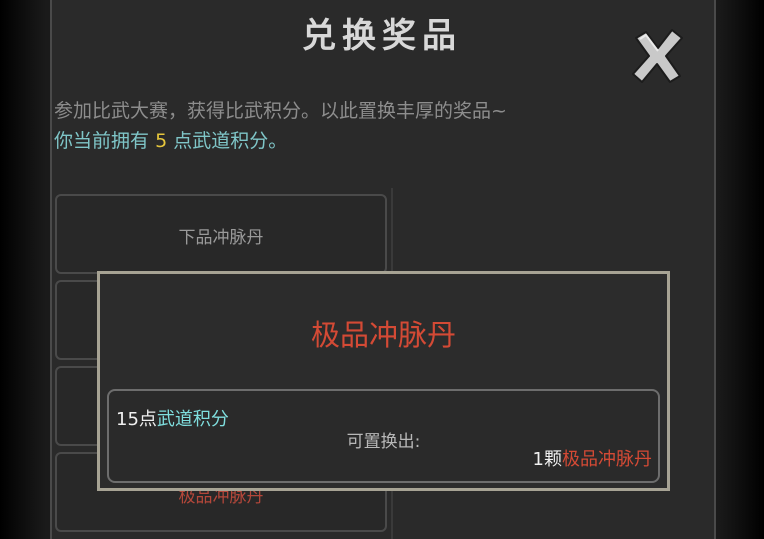 This screenshot has height=539, width=764. What do you see at coordinates (161, 141) in the screenshot?
I see `points-value: 5` at bounding box center [161, 141].